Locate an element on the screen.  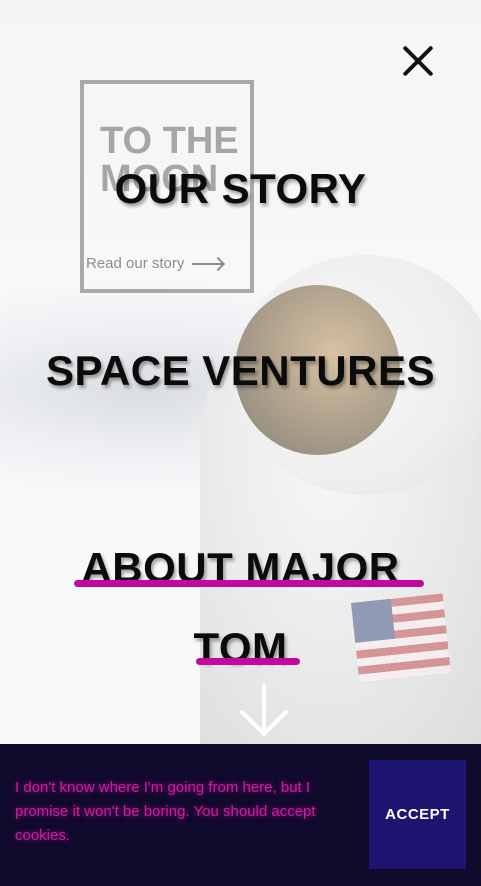
arrow-right-icon is located at coordinates (207, 263).